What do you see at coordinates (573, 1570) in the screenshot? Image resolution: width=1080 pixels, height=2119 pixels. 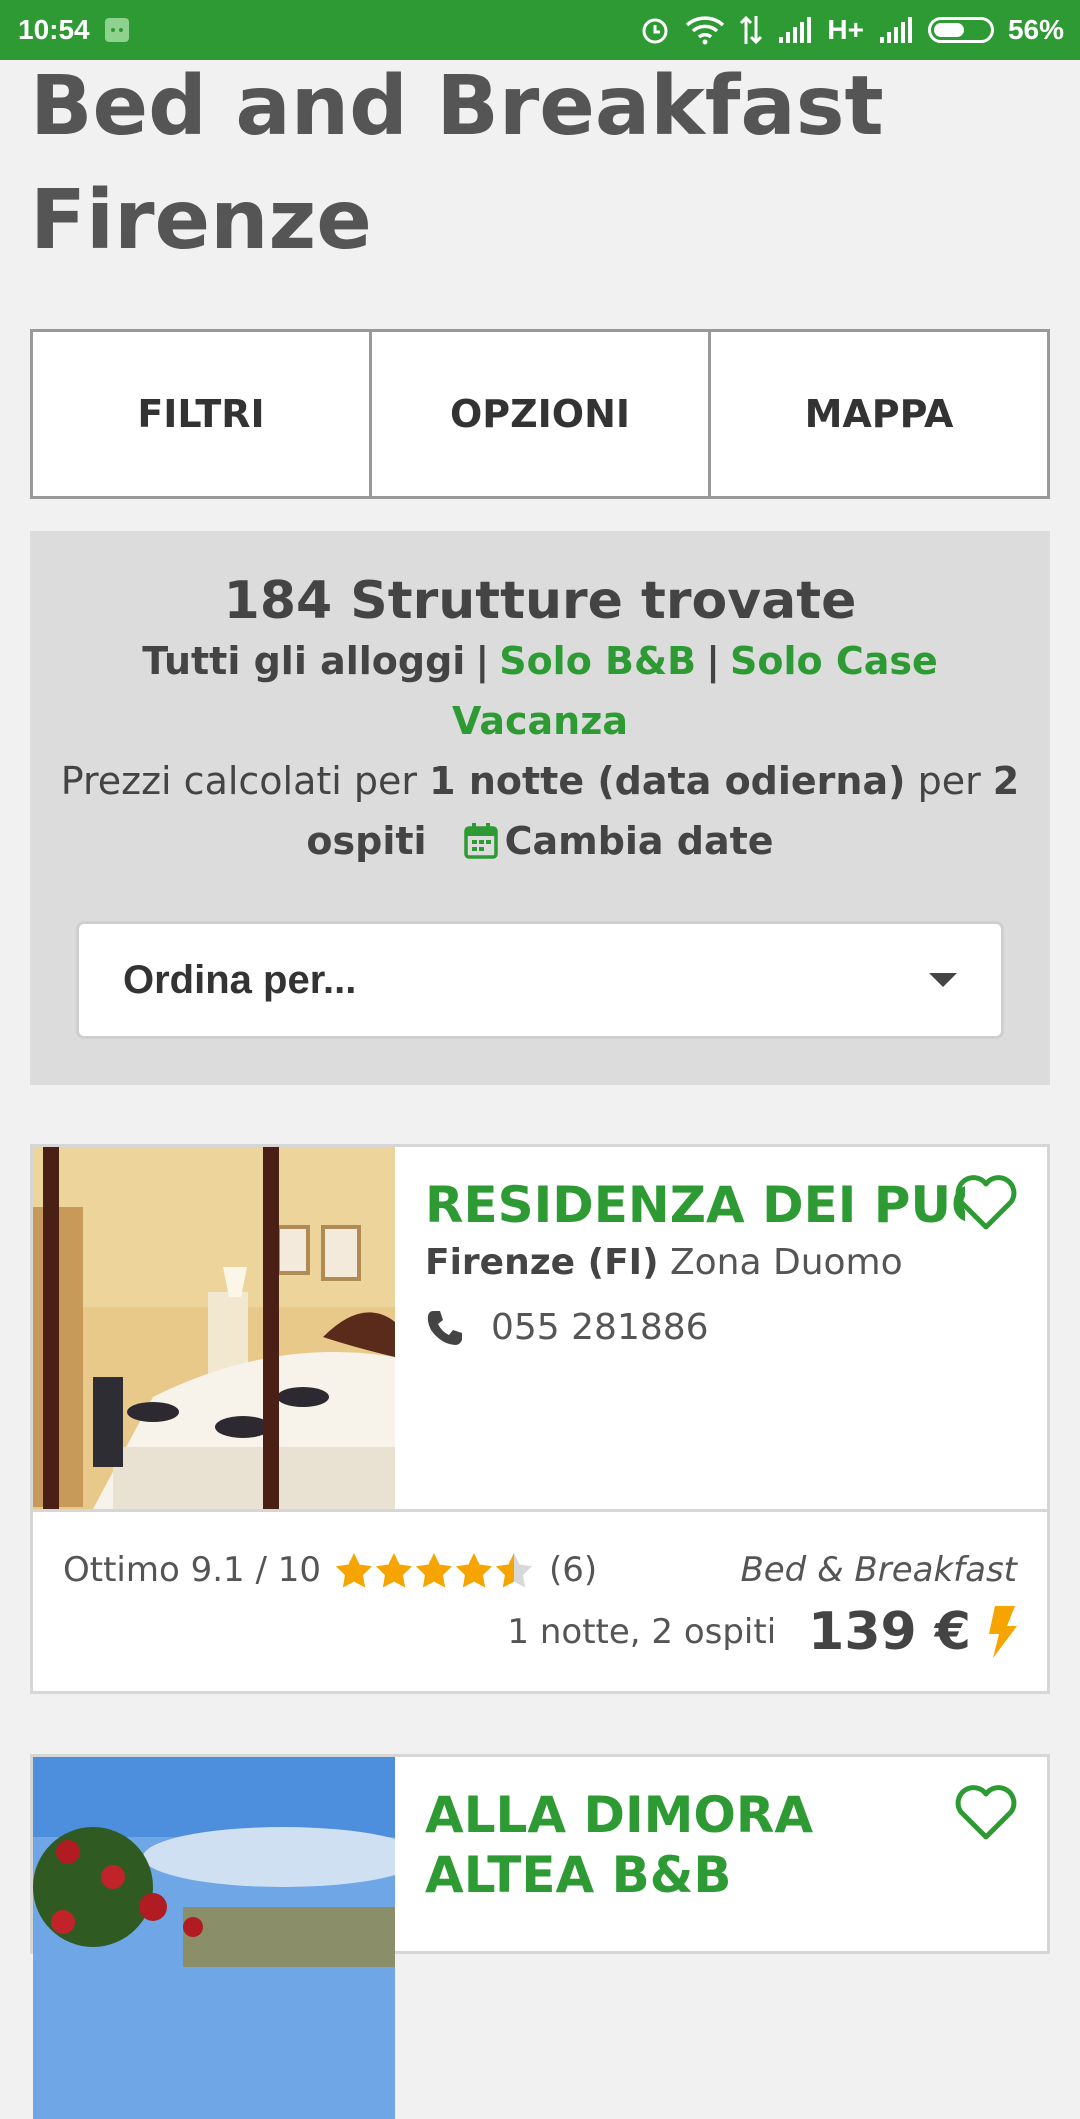 I see `review-count: (6)` at bounding box center [573, 1570].